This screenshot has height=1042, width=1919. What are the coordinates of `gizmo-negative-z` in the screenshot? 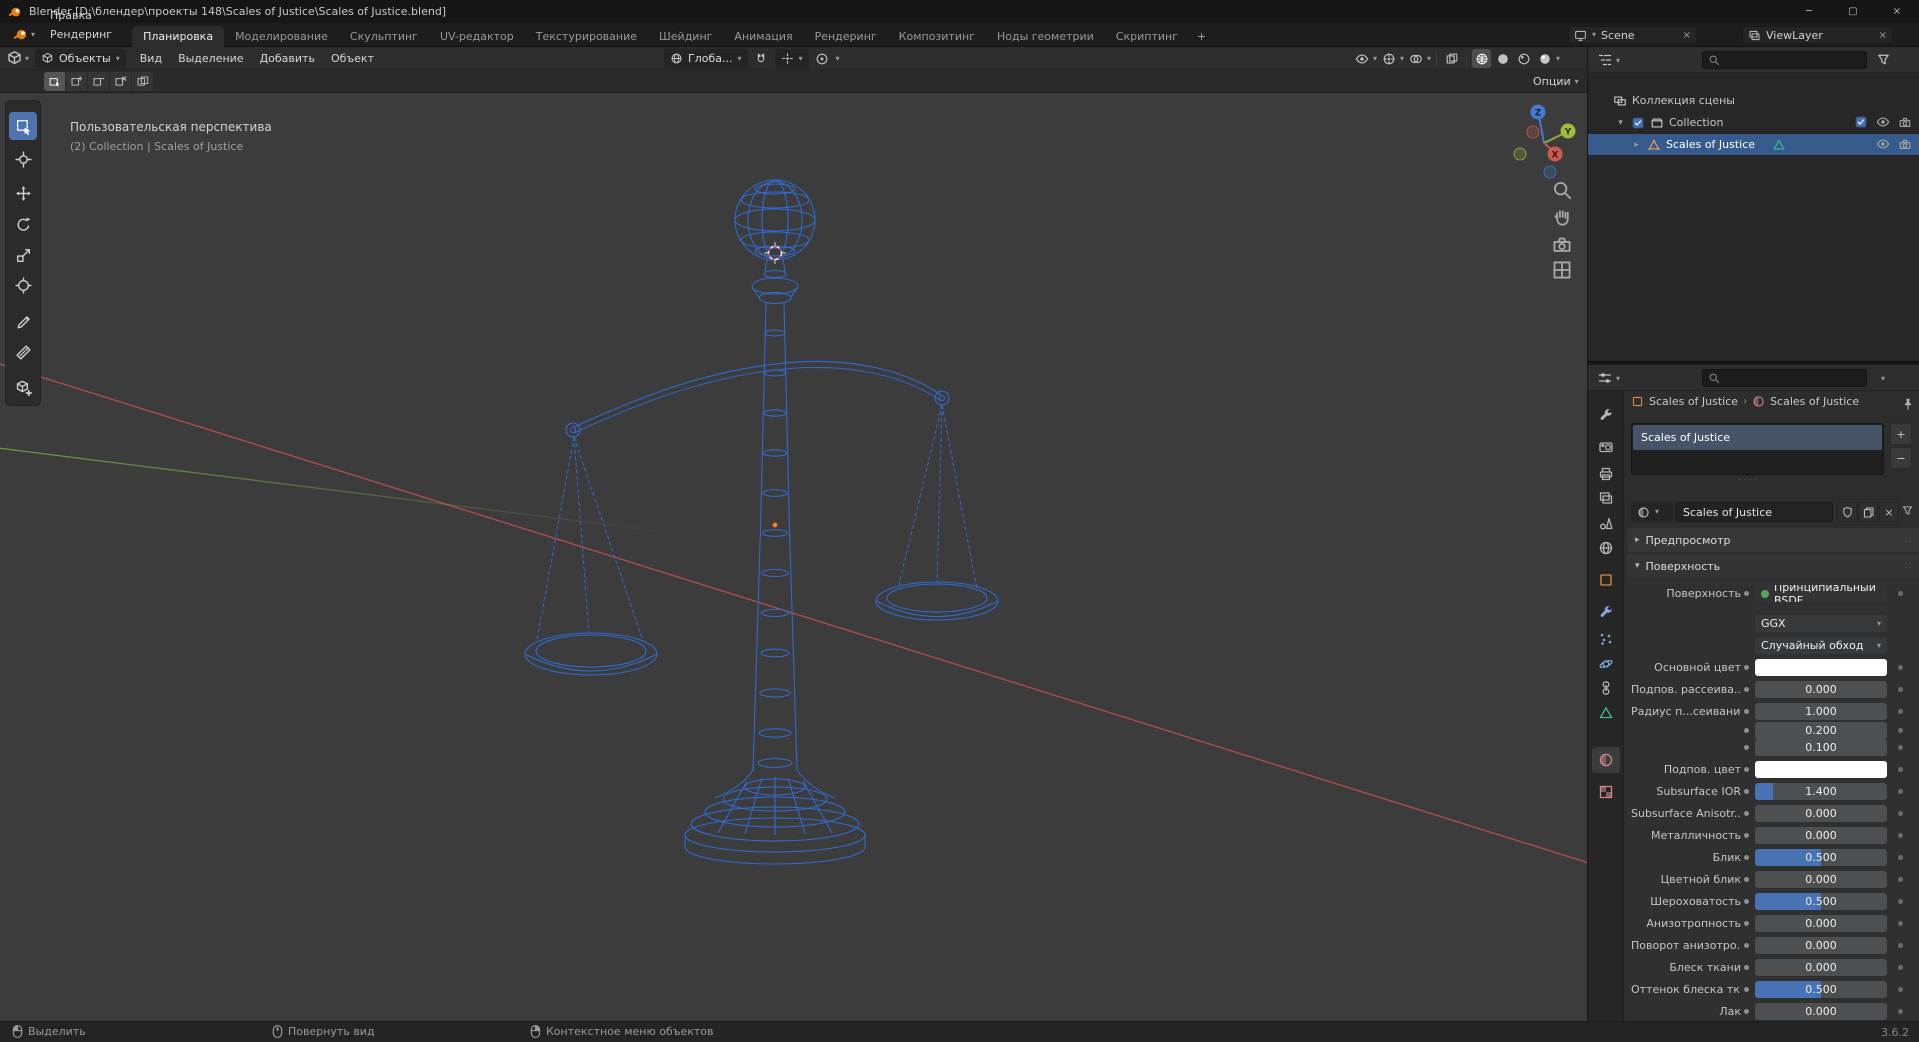 It's located at (1550, 172).